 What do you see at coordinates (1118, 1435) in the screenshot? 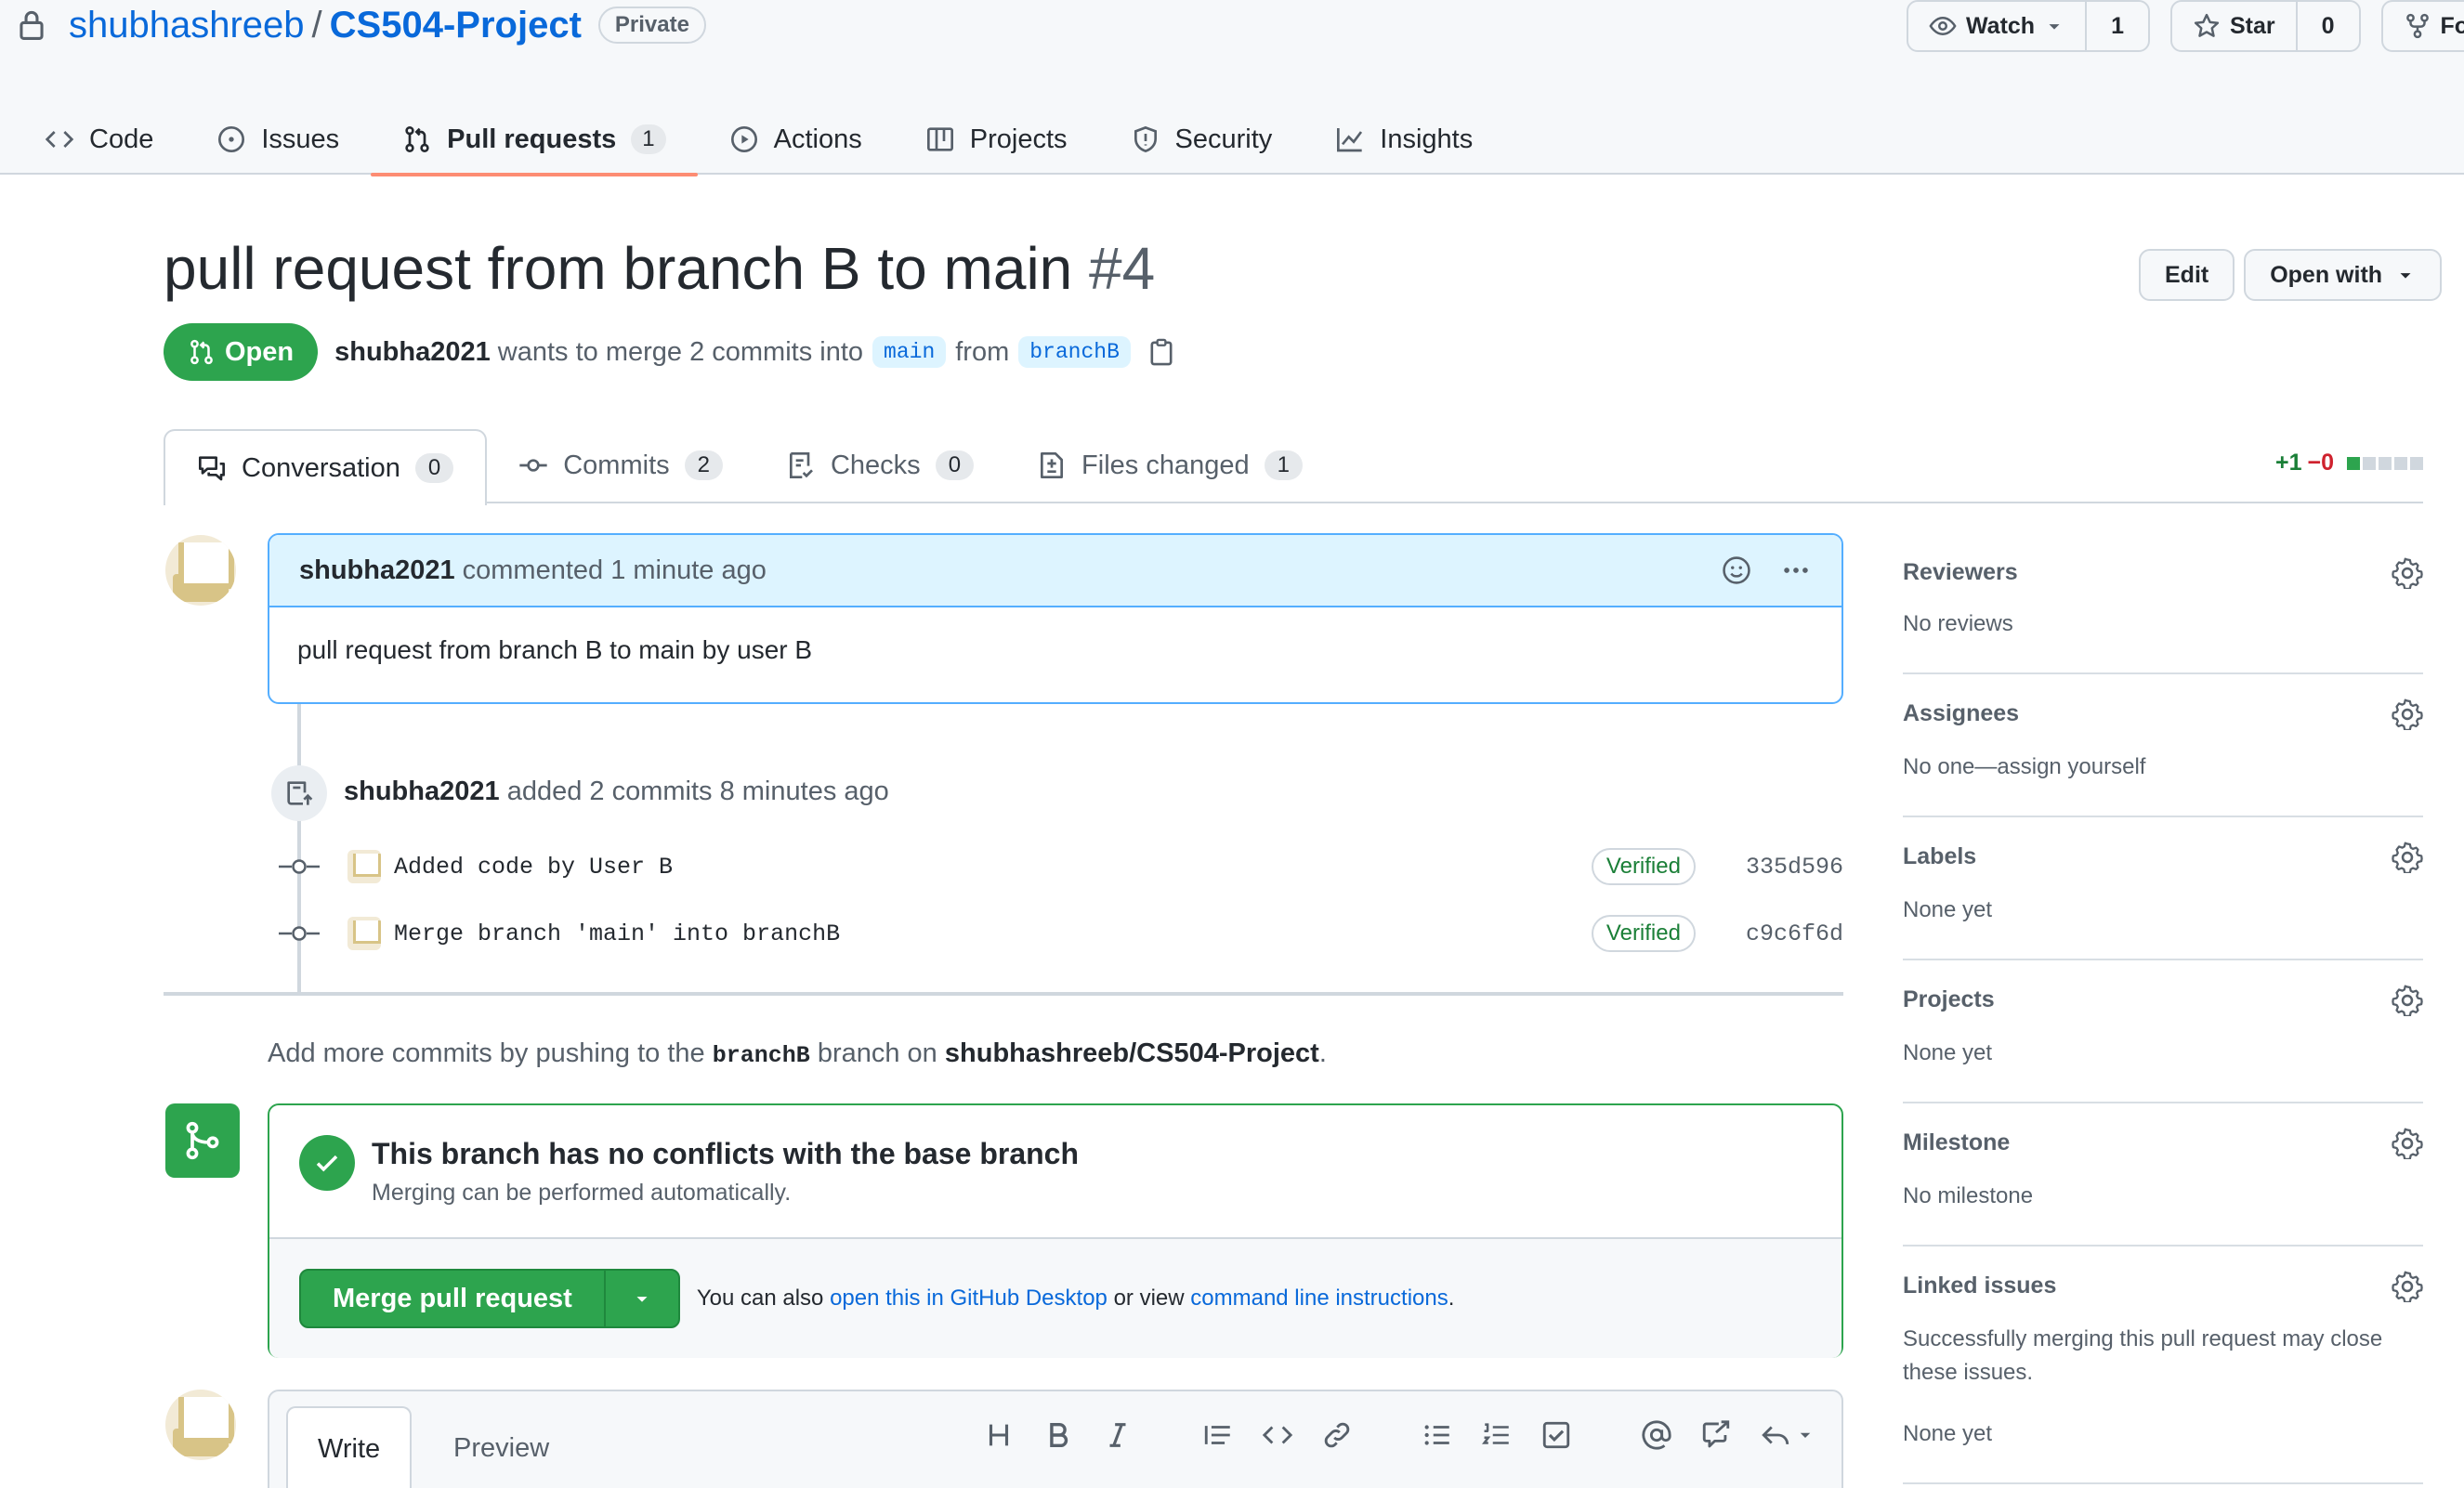
I see `italic-icon` at bounding box center [1118, 1435].